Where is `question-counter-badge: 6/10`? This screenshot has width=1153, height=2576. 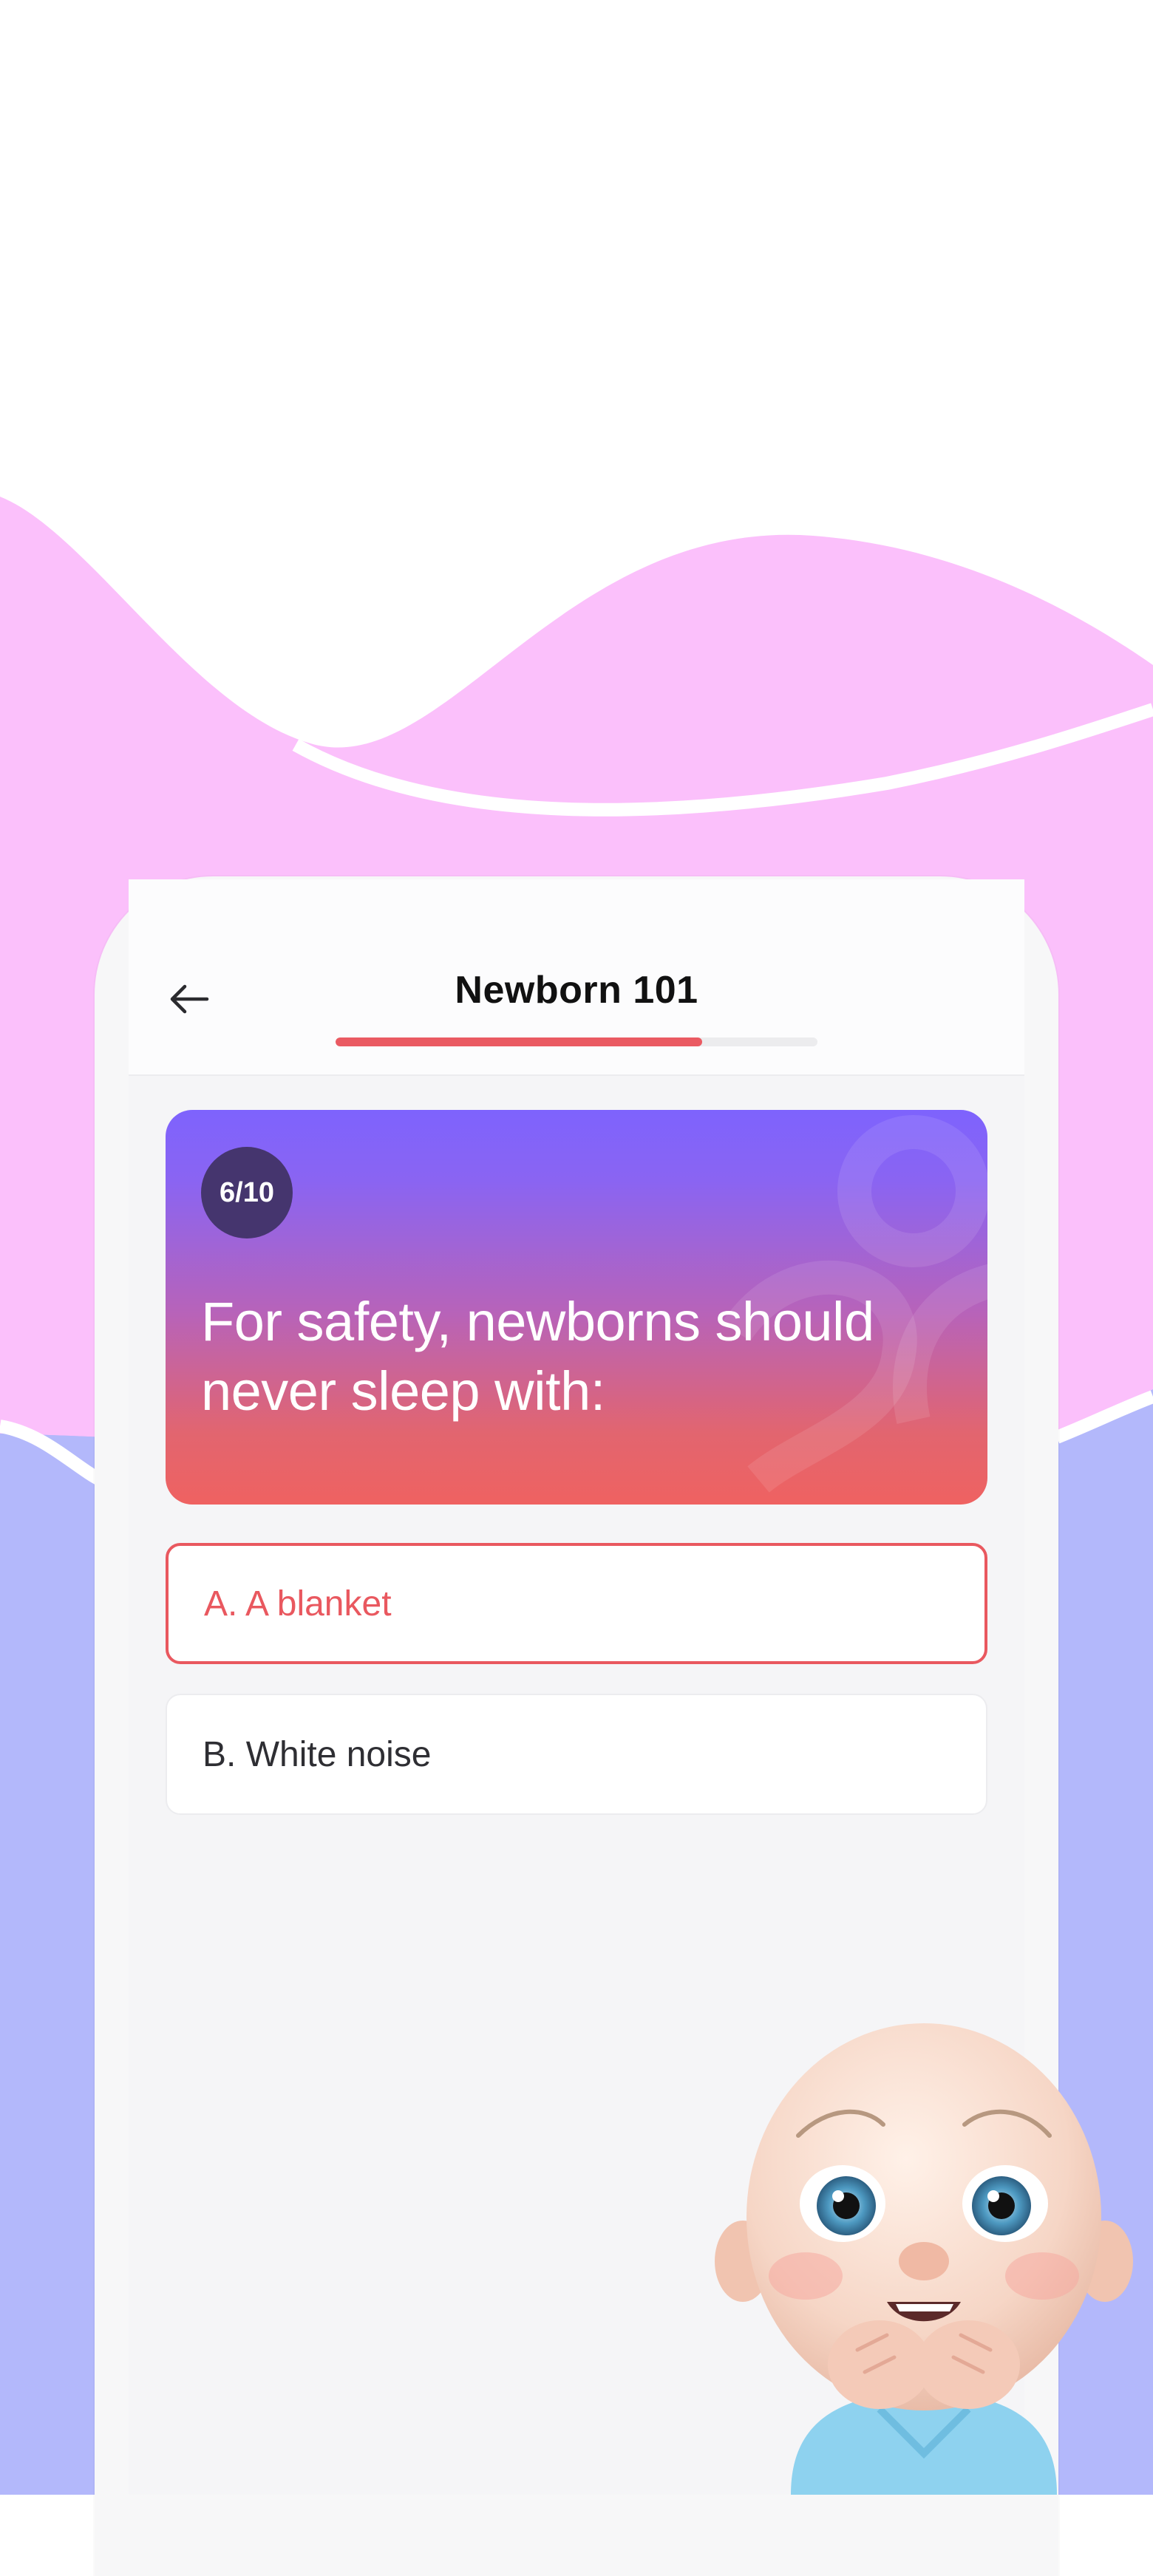 question-counter-badge: 6/10 is located at coordinates (247, 1192).